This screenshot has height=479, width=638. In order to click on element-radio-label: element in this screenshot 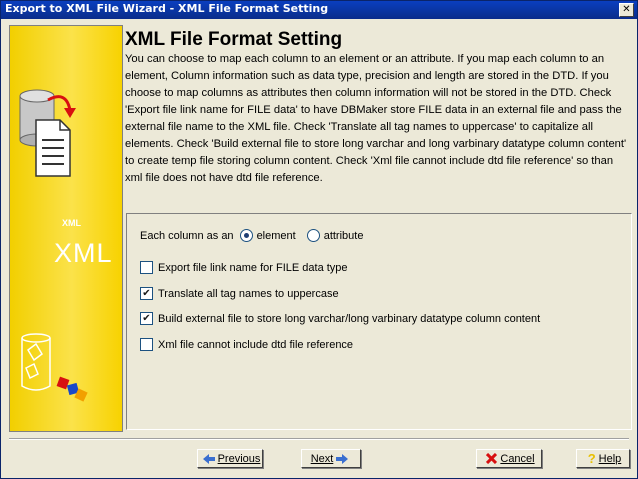, I will do `click(276, 236)`.